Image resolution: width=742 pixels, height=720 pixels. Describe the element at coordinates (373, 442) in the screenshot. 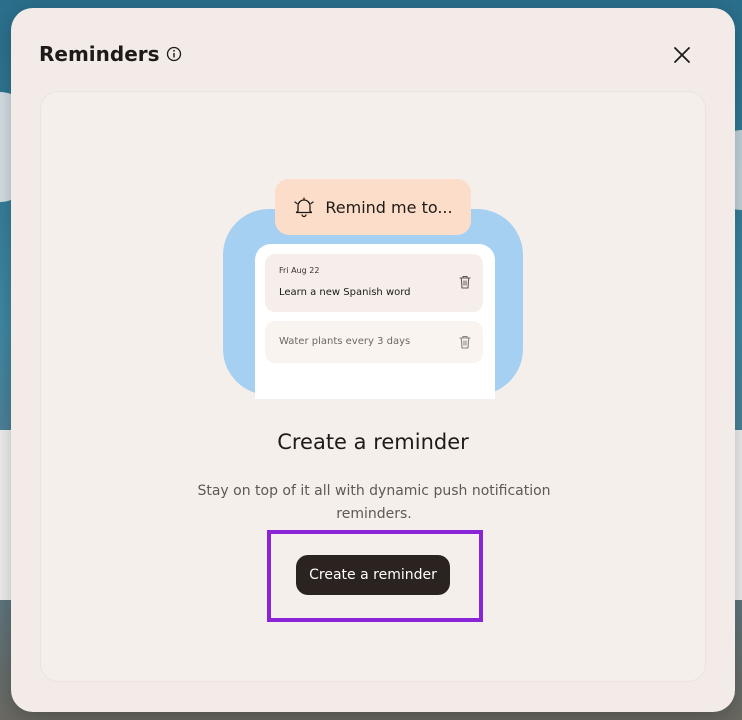

I see `empty-state-heading: Create a reminder` at that location.